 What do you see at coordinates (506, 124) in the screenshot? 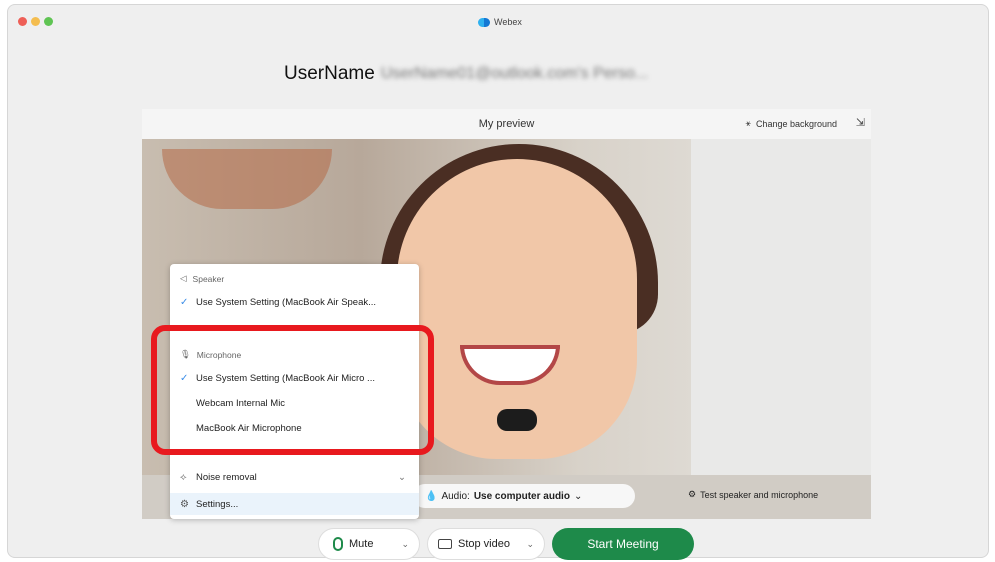
I see `preview-header: My preview ⚹ Change background ⇲` at bounding box center [506, 124].